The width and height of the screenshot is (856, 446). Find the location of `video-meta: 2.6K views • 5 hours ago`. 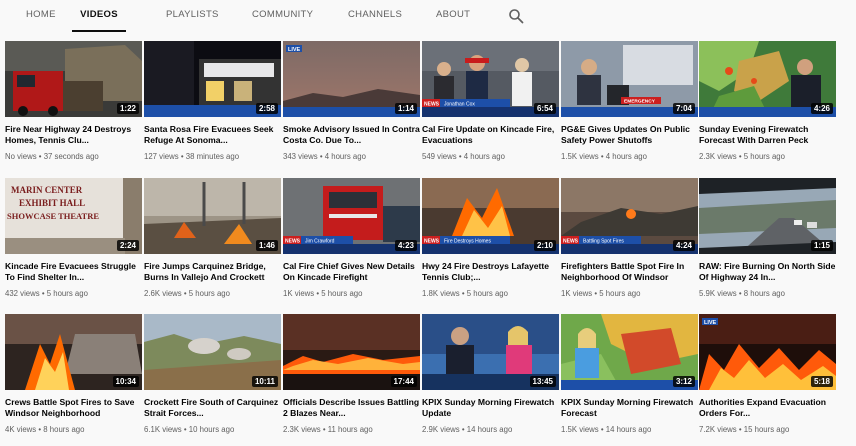

video-meta: 2.6K views • 5 hours ago is located at coordinates (187, 293).